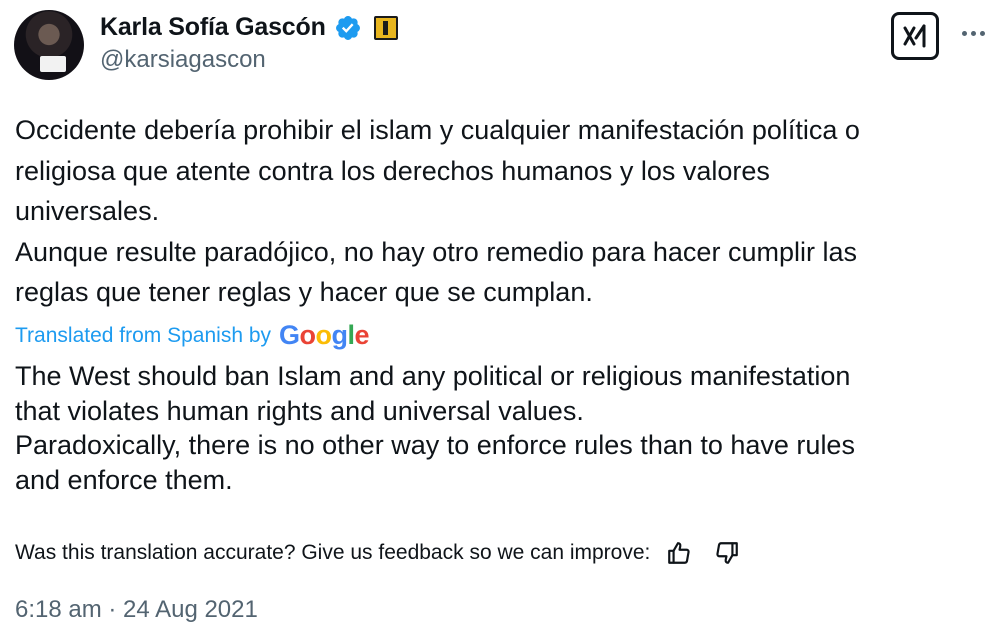 This screenshot has width=990, height=634. Describe the element at coordinates (53, 64) in the screenshot. I see `avatar-photo-detail` at that location.